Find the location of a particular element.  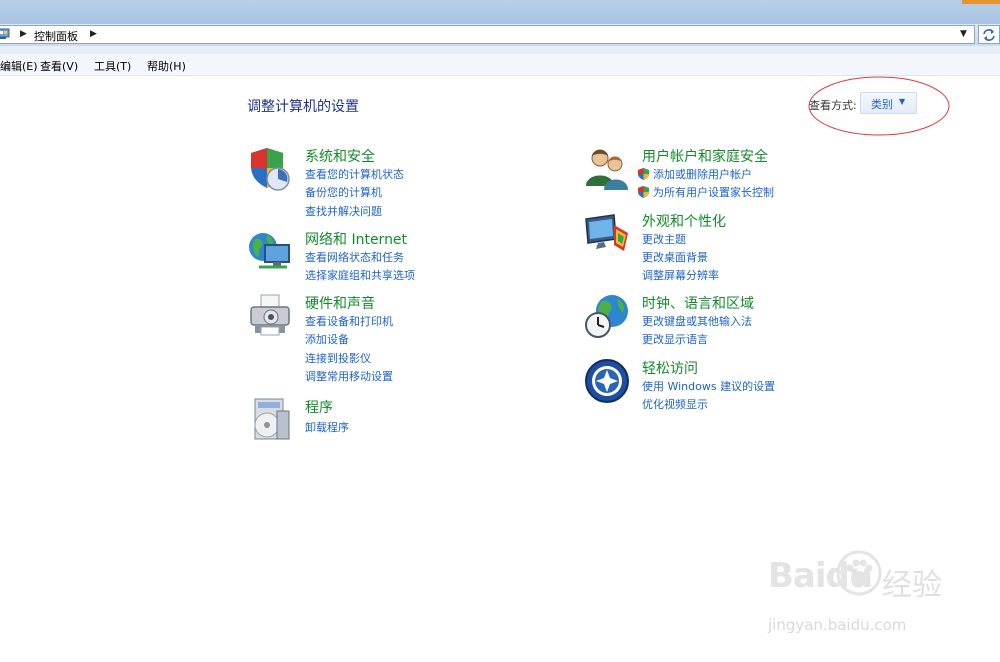

menu-view: 查看(V) is located at coordinates (59, 66).